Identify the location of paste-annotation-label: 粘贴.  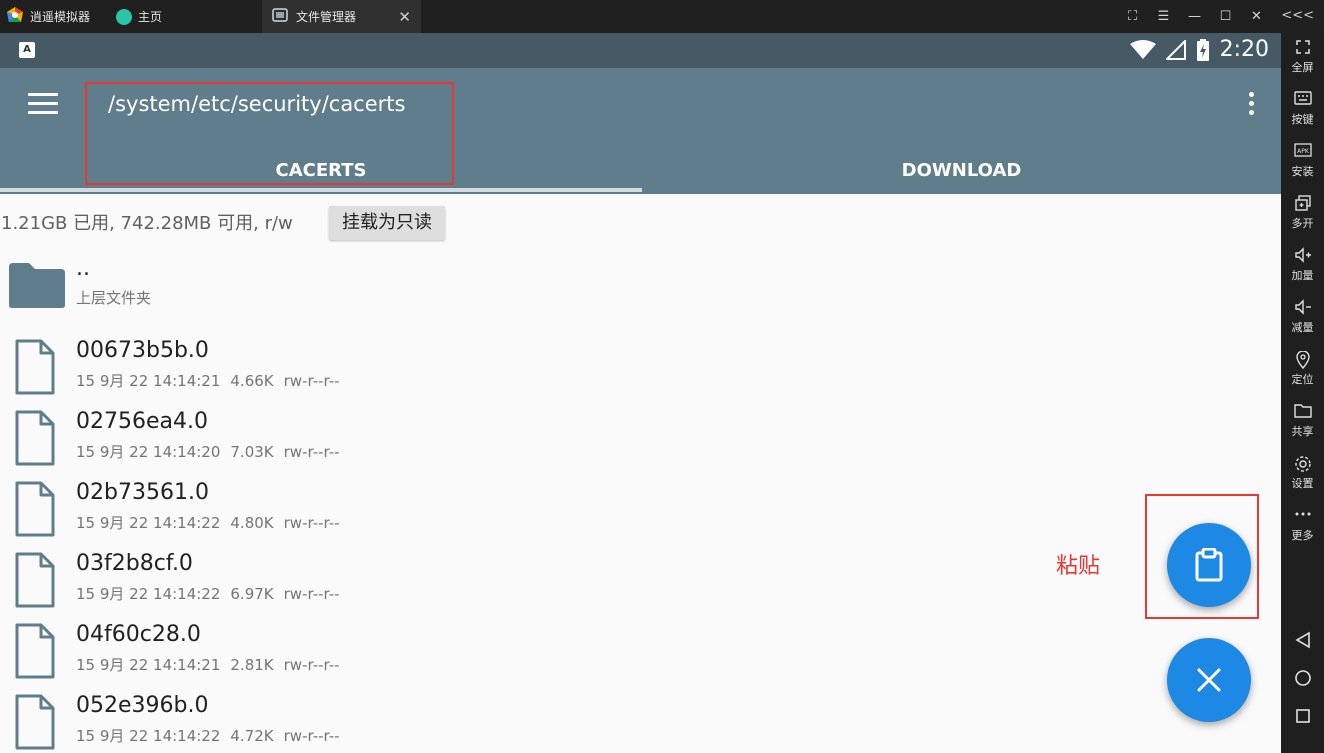
(1078, 566).